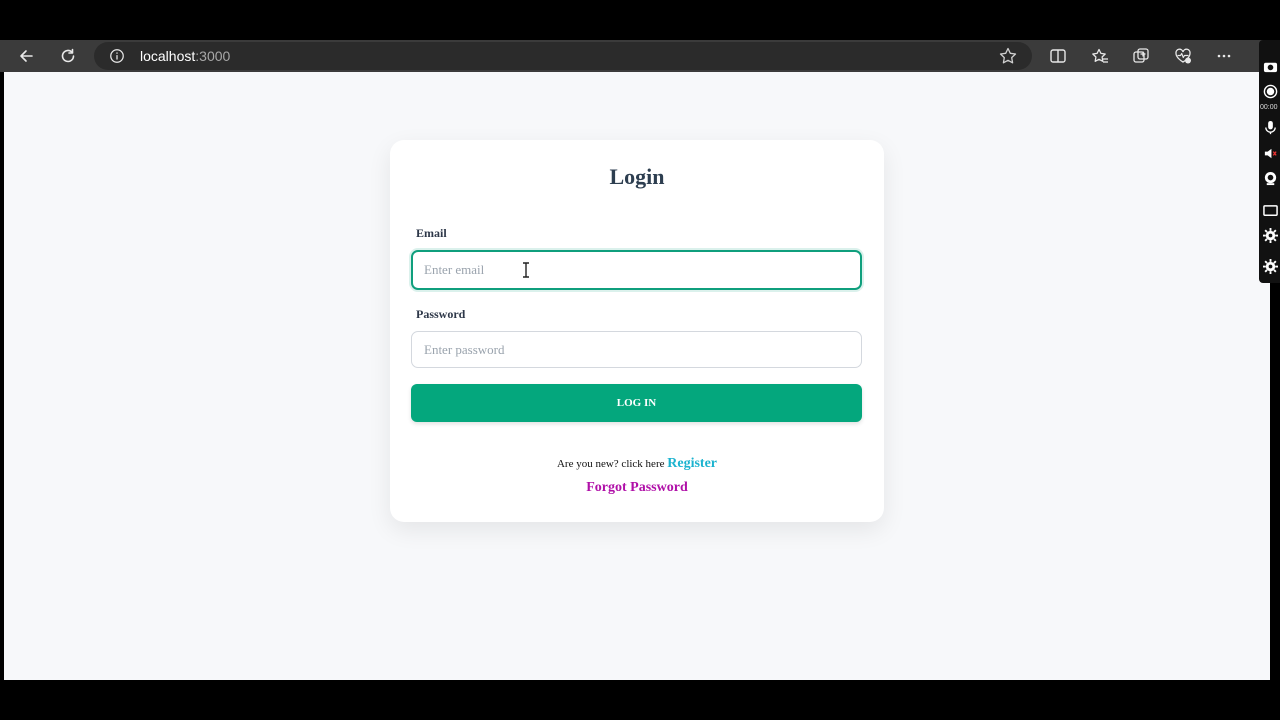  What do you see at coordinates (636, 403) in the screenshot?
I see `login-button: LOG IN` at bounding box center [636, 403].